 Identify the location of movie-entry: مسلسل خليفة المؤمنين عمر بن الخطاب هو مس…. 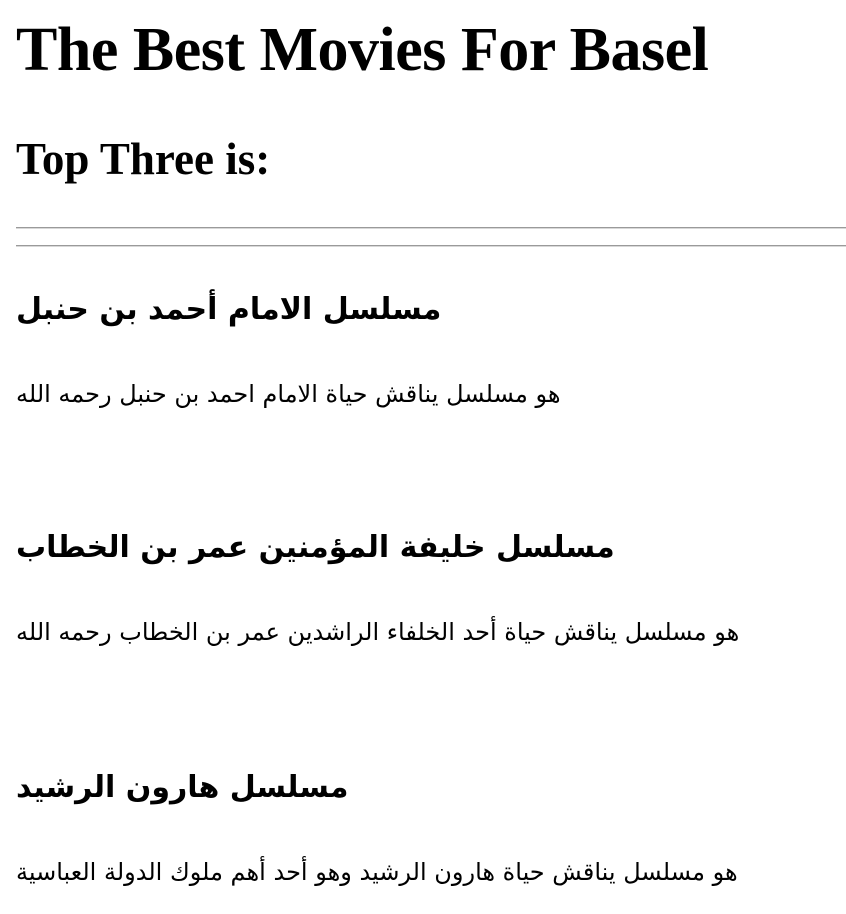
(431, 587).